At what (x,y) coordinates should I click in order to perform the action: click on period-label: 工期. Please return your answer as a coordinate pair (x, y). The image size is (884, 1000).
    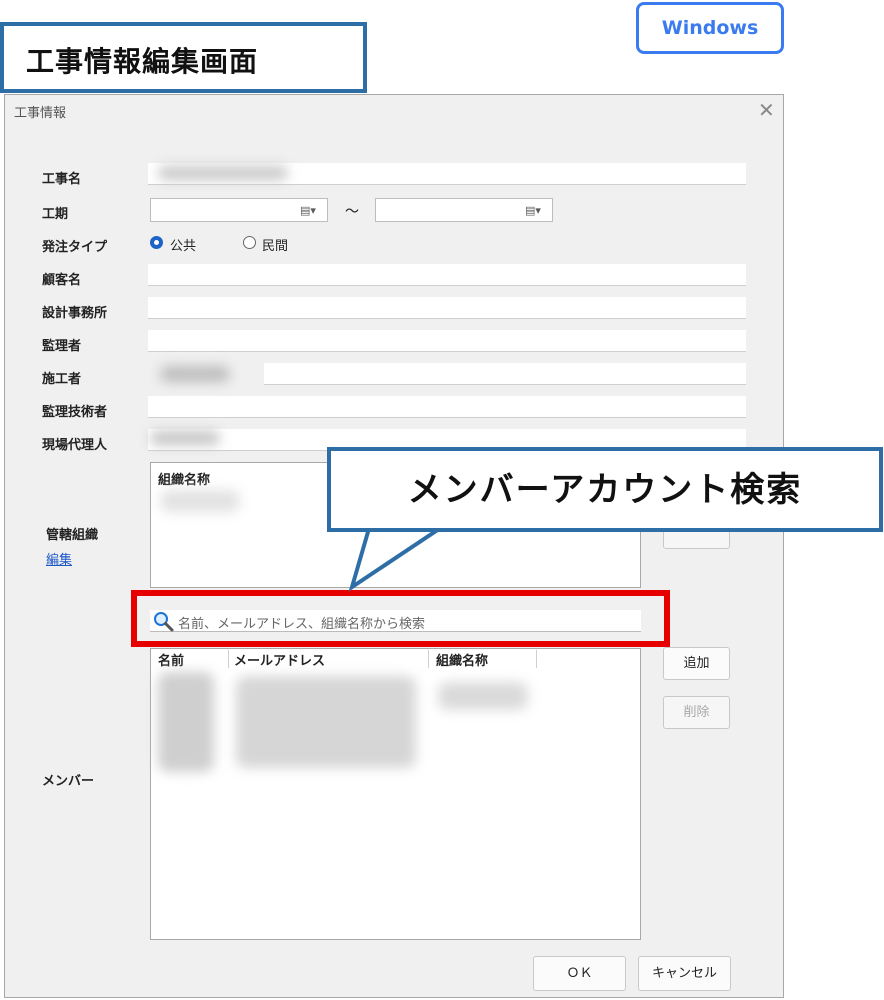
    Looking at the image, I should click on (55, 214).